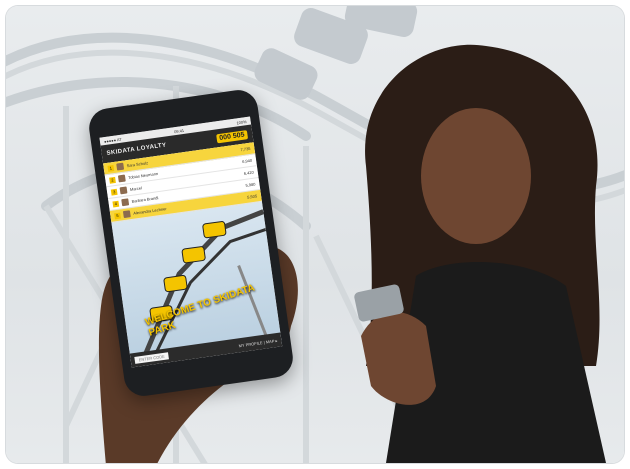 This screenshot has height=469, width=630. What do you see at coordinates (112, 180) in the screenshot?
I see `rank-badge: 2` at bounding box center [112, 180].